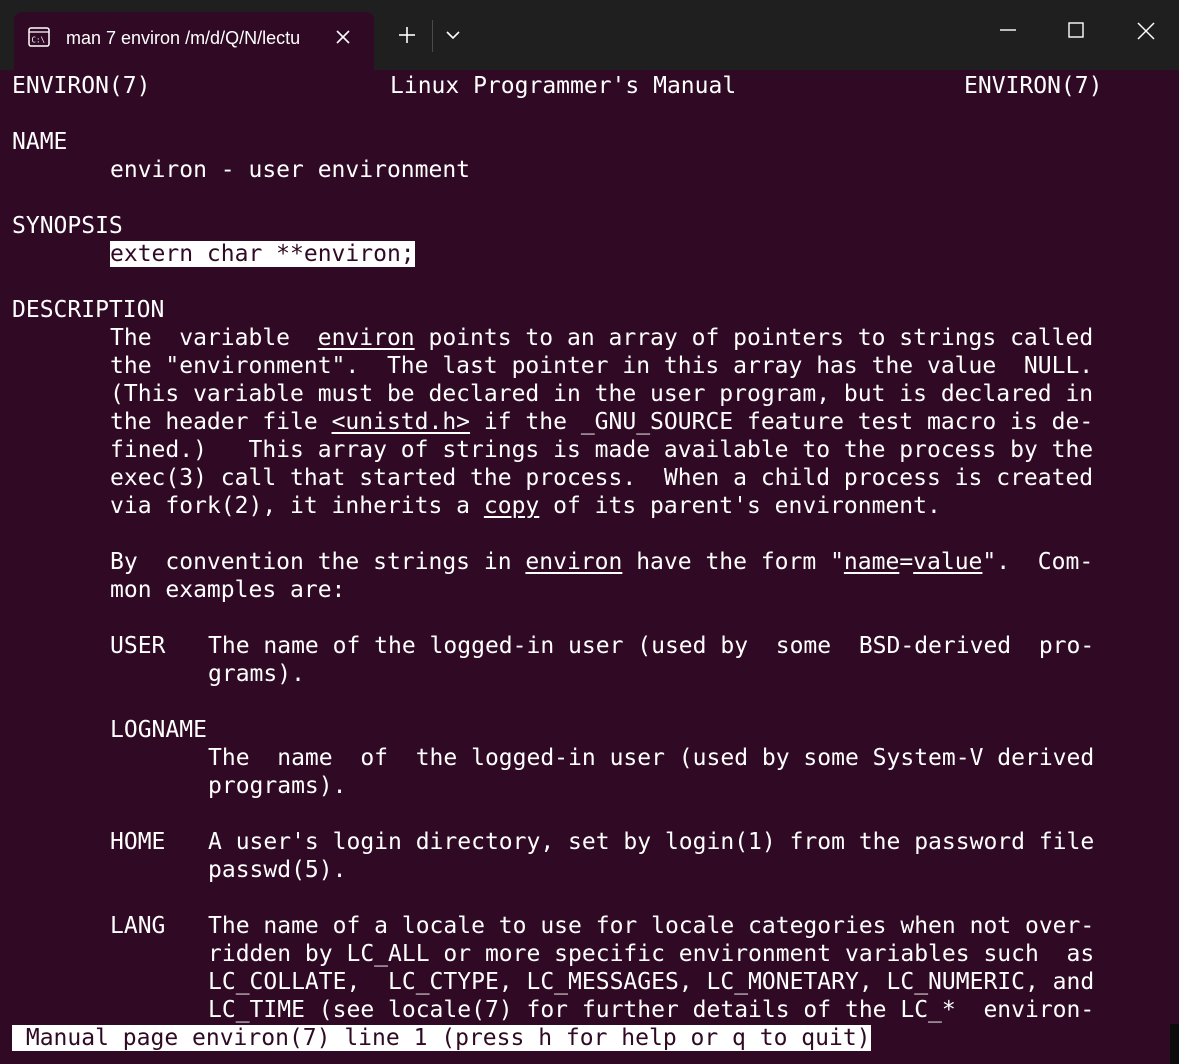 Image resolution: width=1179 pixels, height=1064 pixels. I want to click on close-icon, so click(1146, 31).